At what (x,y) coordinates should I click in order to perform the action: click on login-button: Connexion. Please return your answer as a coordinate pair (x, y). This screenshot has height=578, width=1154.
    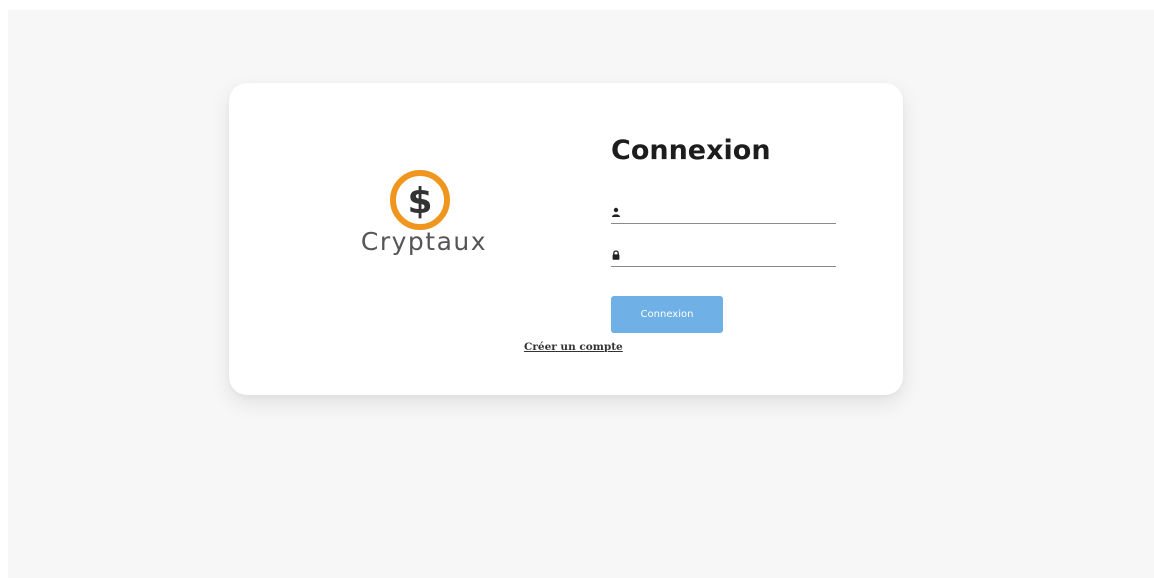
    Looking at the image, I should click on (667, 314).